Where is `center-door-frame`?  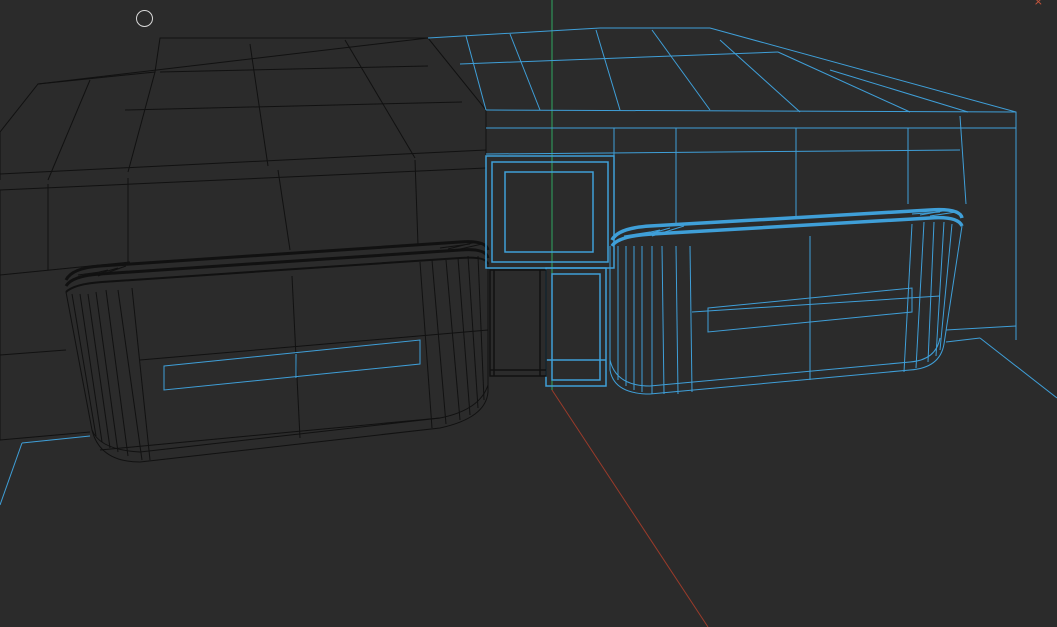 center-door-frame is located at coordinates (550, 271).